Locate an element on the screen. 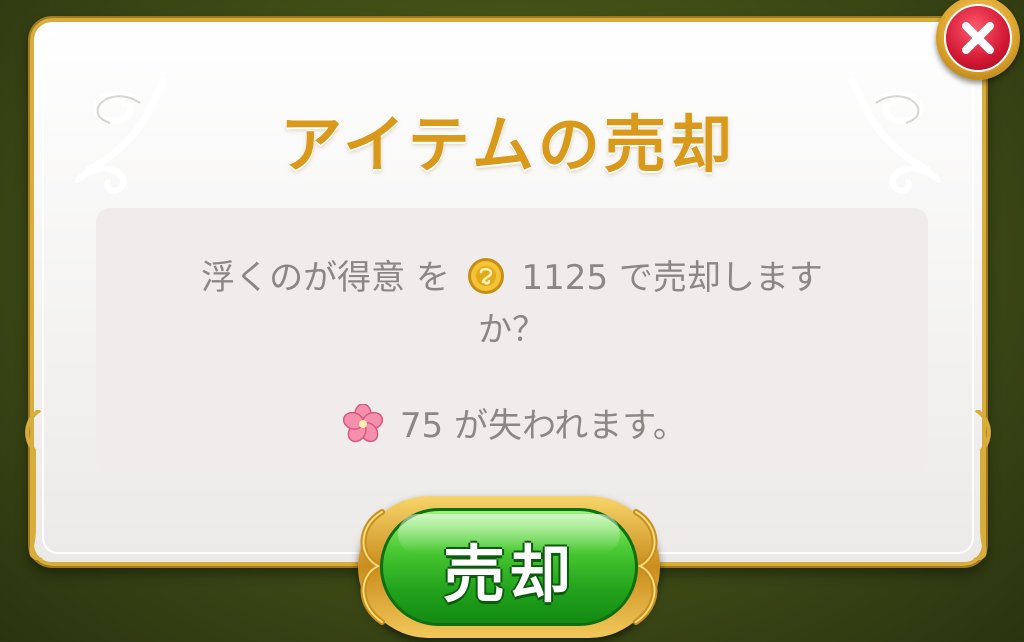  flower-amount: 75 is located at coordinates (421, 426).